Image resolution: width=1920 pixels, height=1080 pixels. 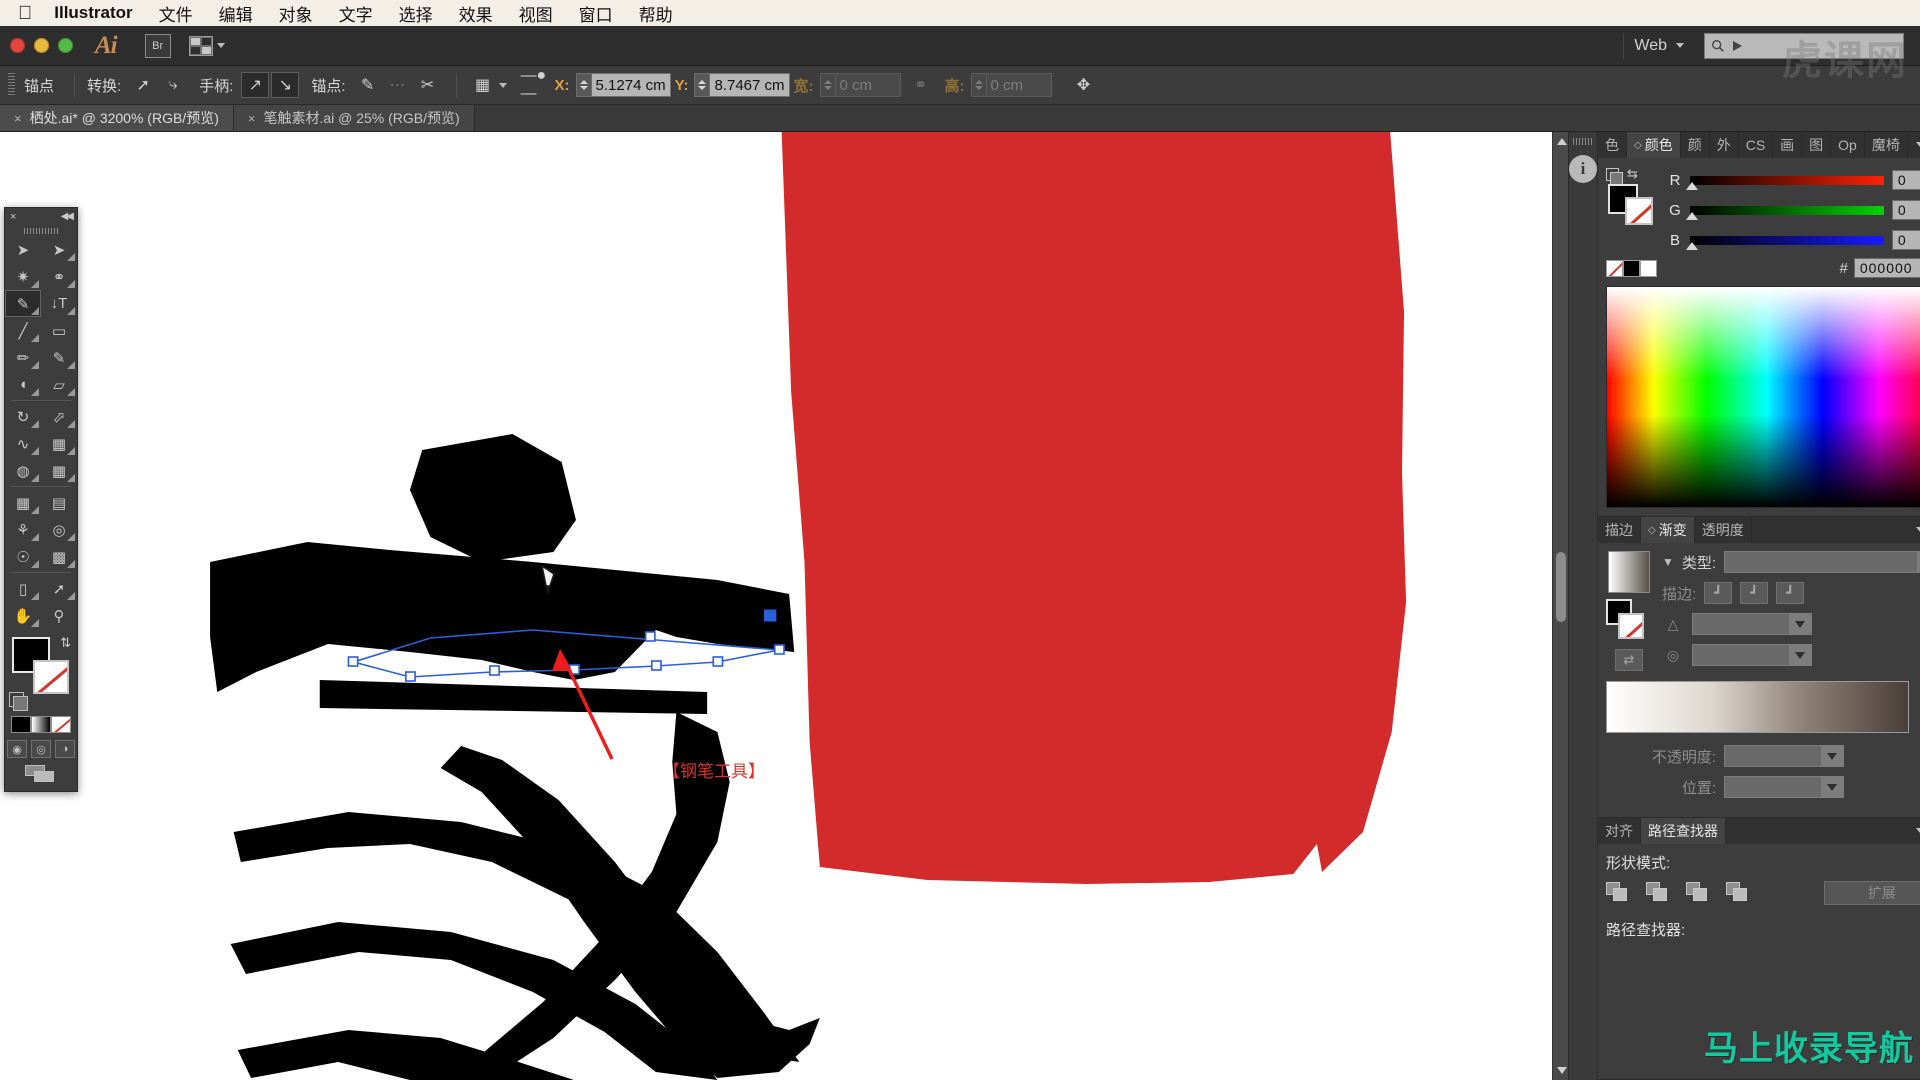 I want to click on tab-symbols: 图, so click(x=1817, y=145).